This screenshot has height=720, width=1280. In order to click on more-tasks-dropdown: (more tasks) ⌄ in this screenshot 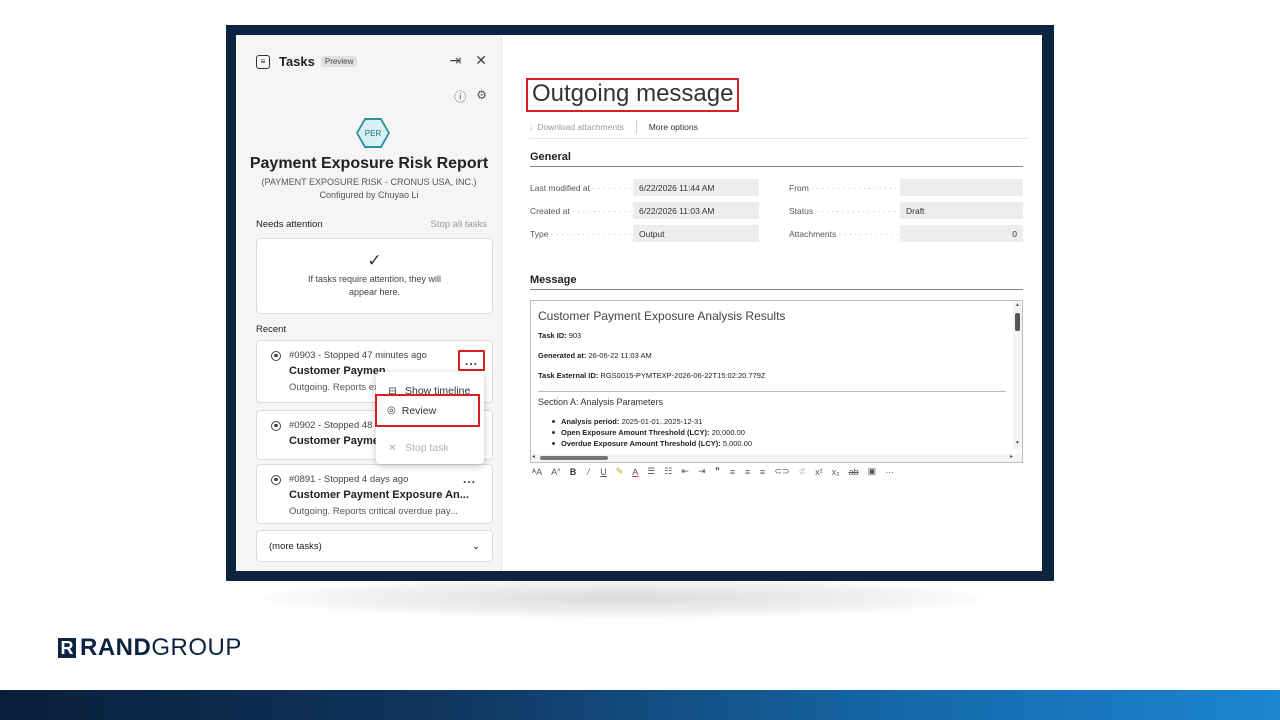, I will do `click(374, 546)`.